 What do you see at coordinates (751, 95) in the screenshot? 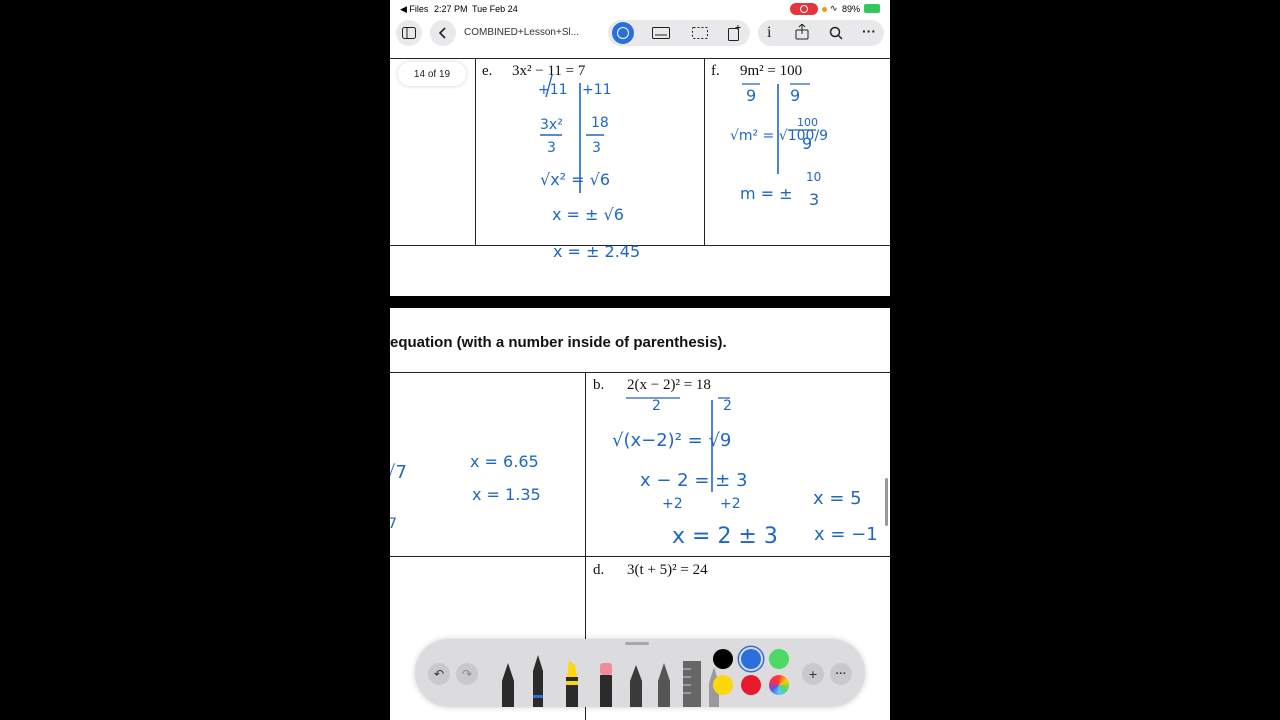
I see `f-work-9-left: 9` at bounding box center [751, 95].